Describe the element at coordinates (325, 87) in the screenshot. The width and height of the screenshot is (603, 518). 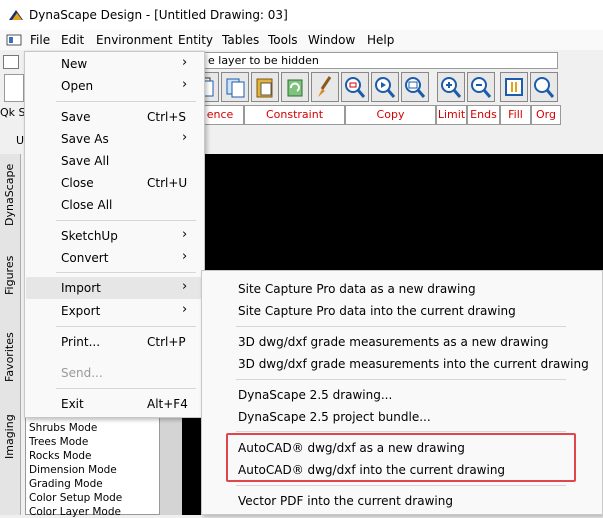
I see `brush-icon` at that location.